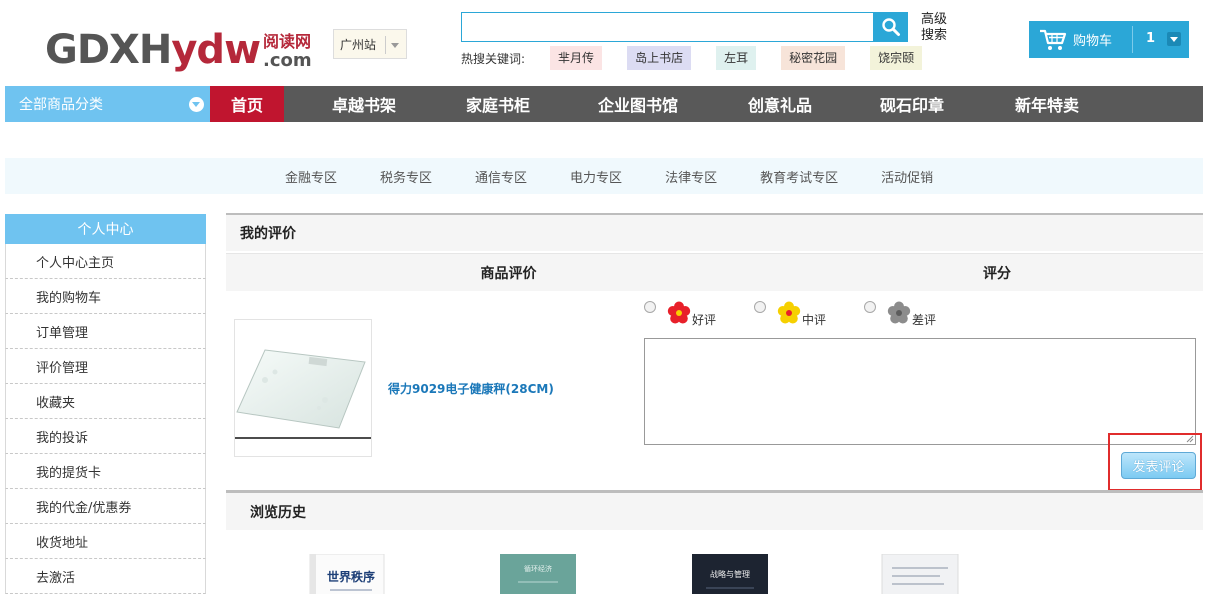 This screenshot has width=1208, height=594. I want to click on history-book: 循环经济, so click(538, 574).